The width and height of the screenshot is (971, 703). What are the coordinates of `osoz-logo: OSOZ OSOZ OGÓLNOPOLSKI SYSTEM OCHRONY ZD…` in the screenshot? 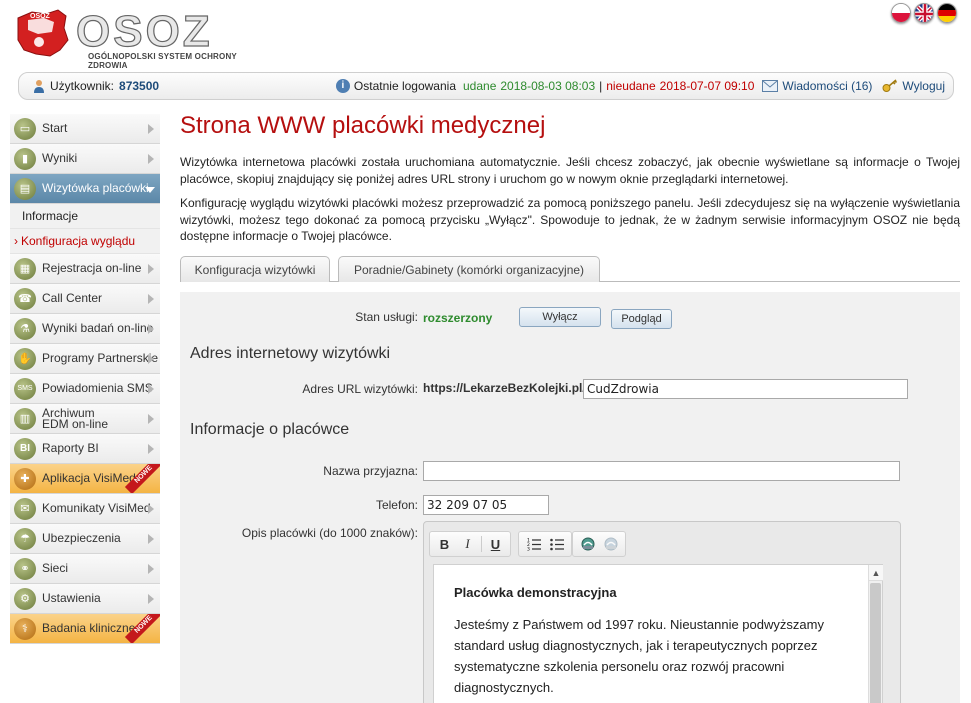 It's located at (139, 38).